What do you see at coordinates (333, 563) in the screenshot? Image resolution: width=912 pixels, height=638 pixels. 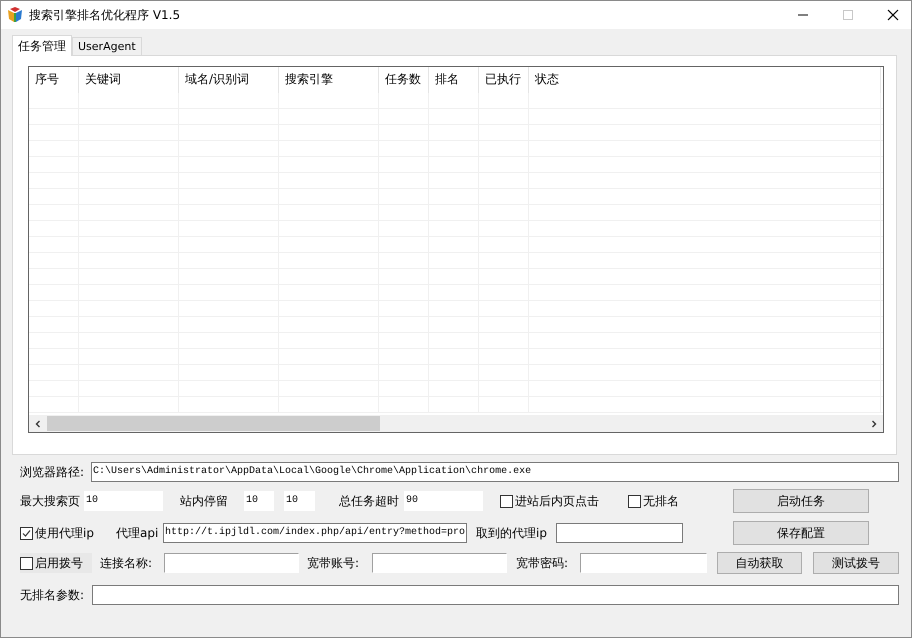 I see `field-label: 宽带账号:` at bounding box center [333, 563].